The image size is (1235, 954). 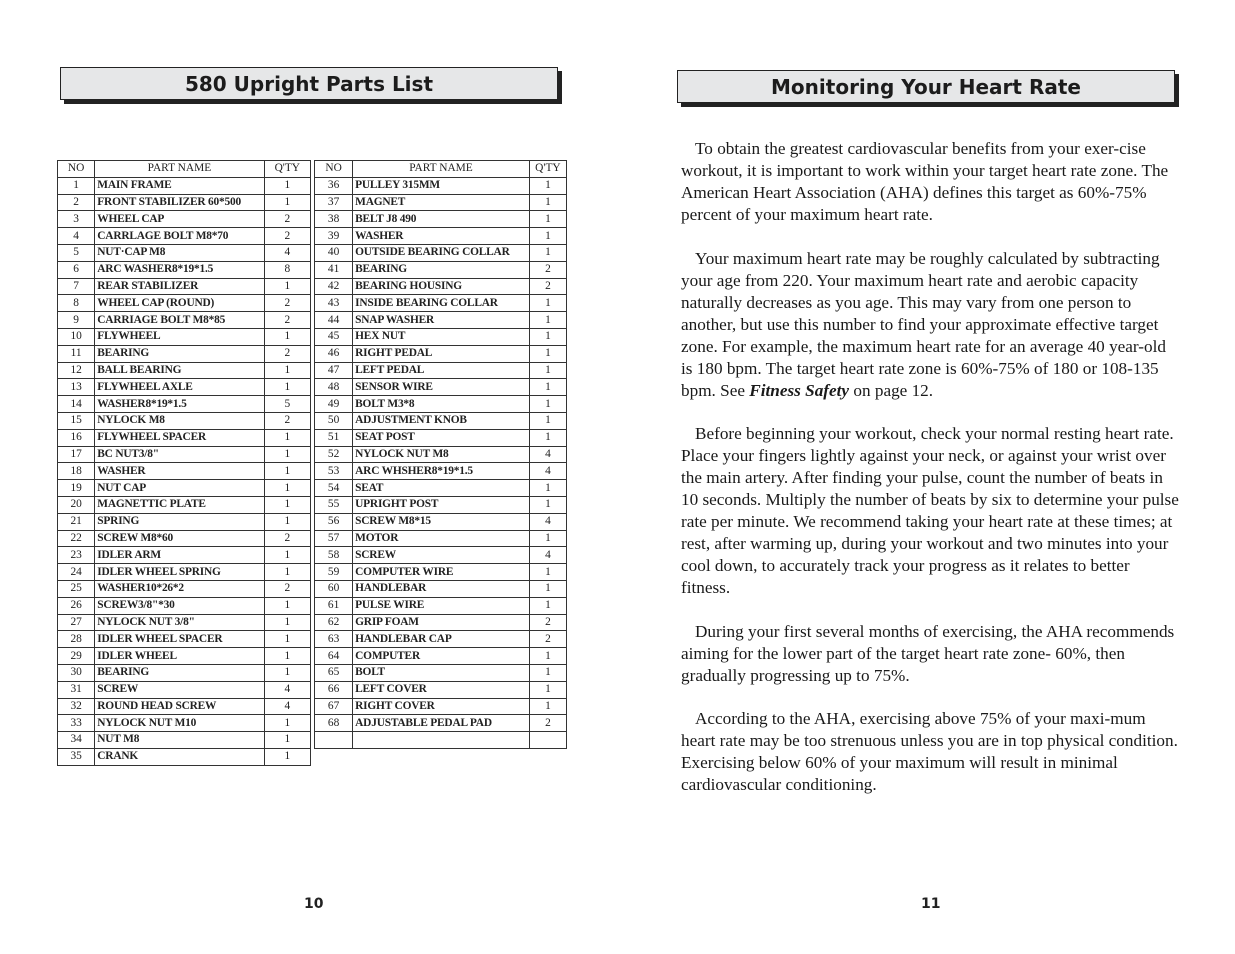 I want to click on part-name: GRIP FOAM, so click(x=441, y=622).